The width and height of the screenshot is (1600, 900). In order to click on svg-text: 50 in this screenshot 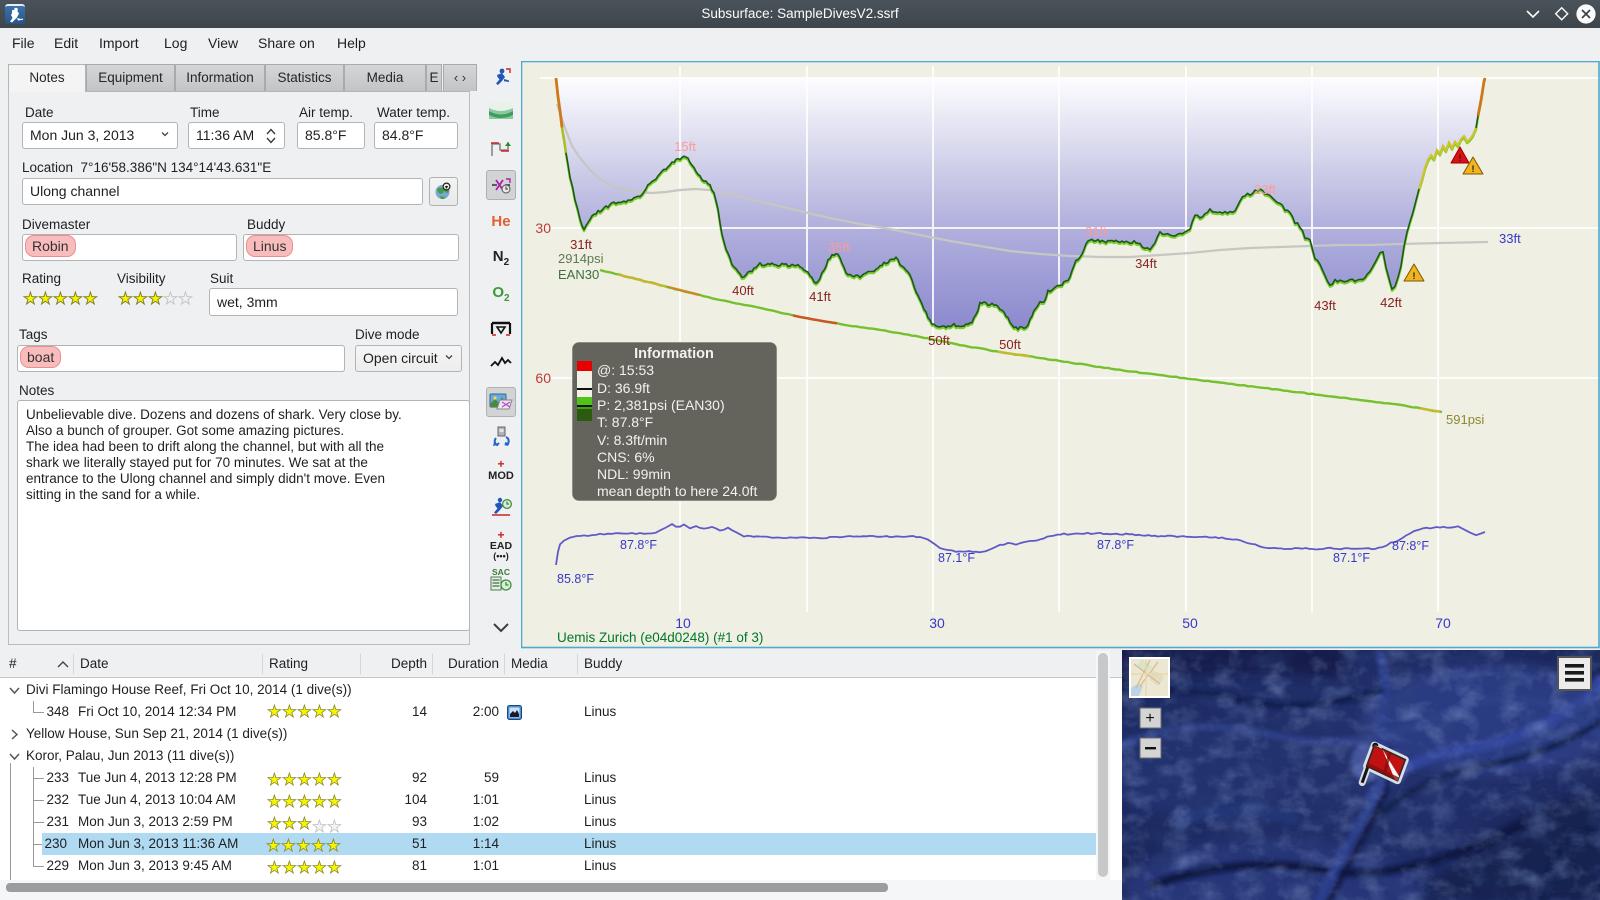, I will do `click(1190, 623)`.